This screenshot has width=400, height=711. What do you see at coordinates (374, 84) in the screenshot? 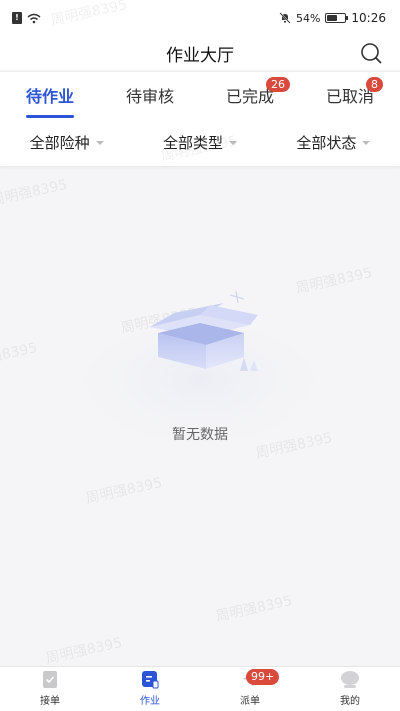
I see `cancelled-count-badge: 8` at bounding box center [374, 84].